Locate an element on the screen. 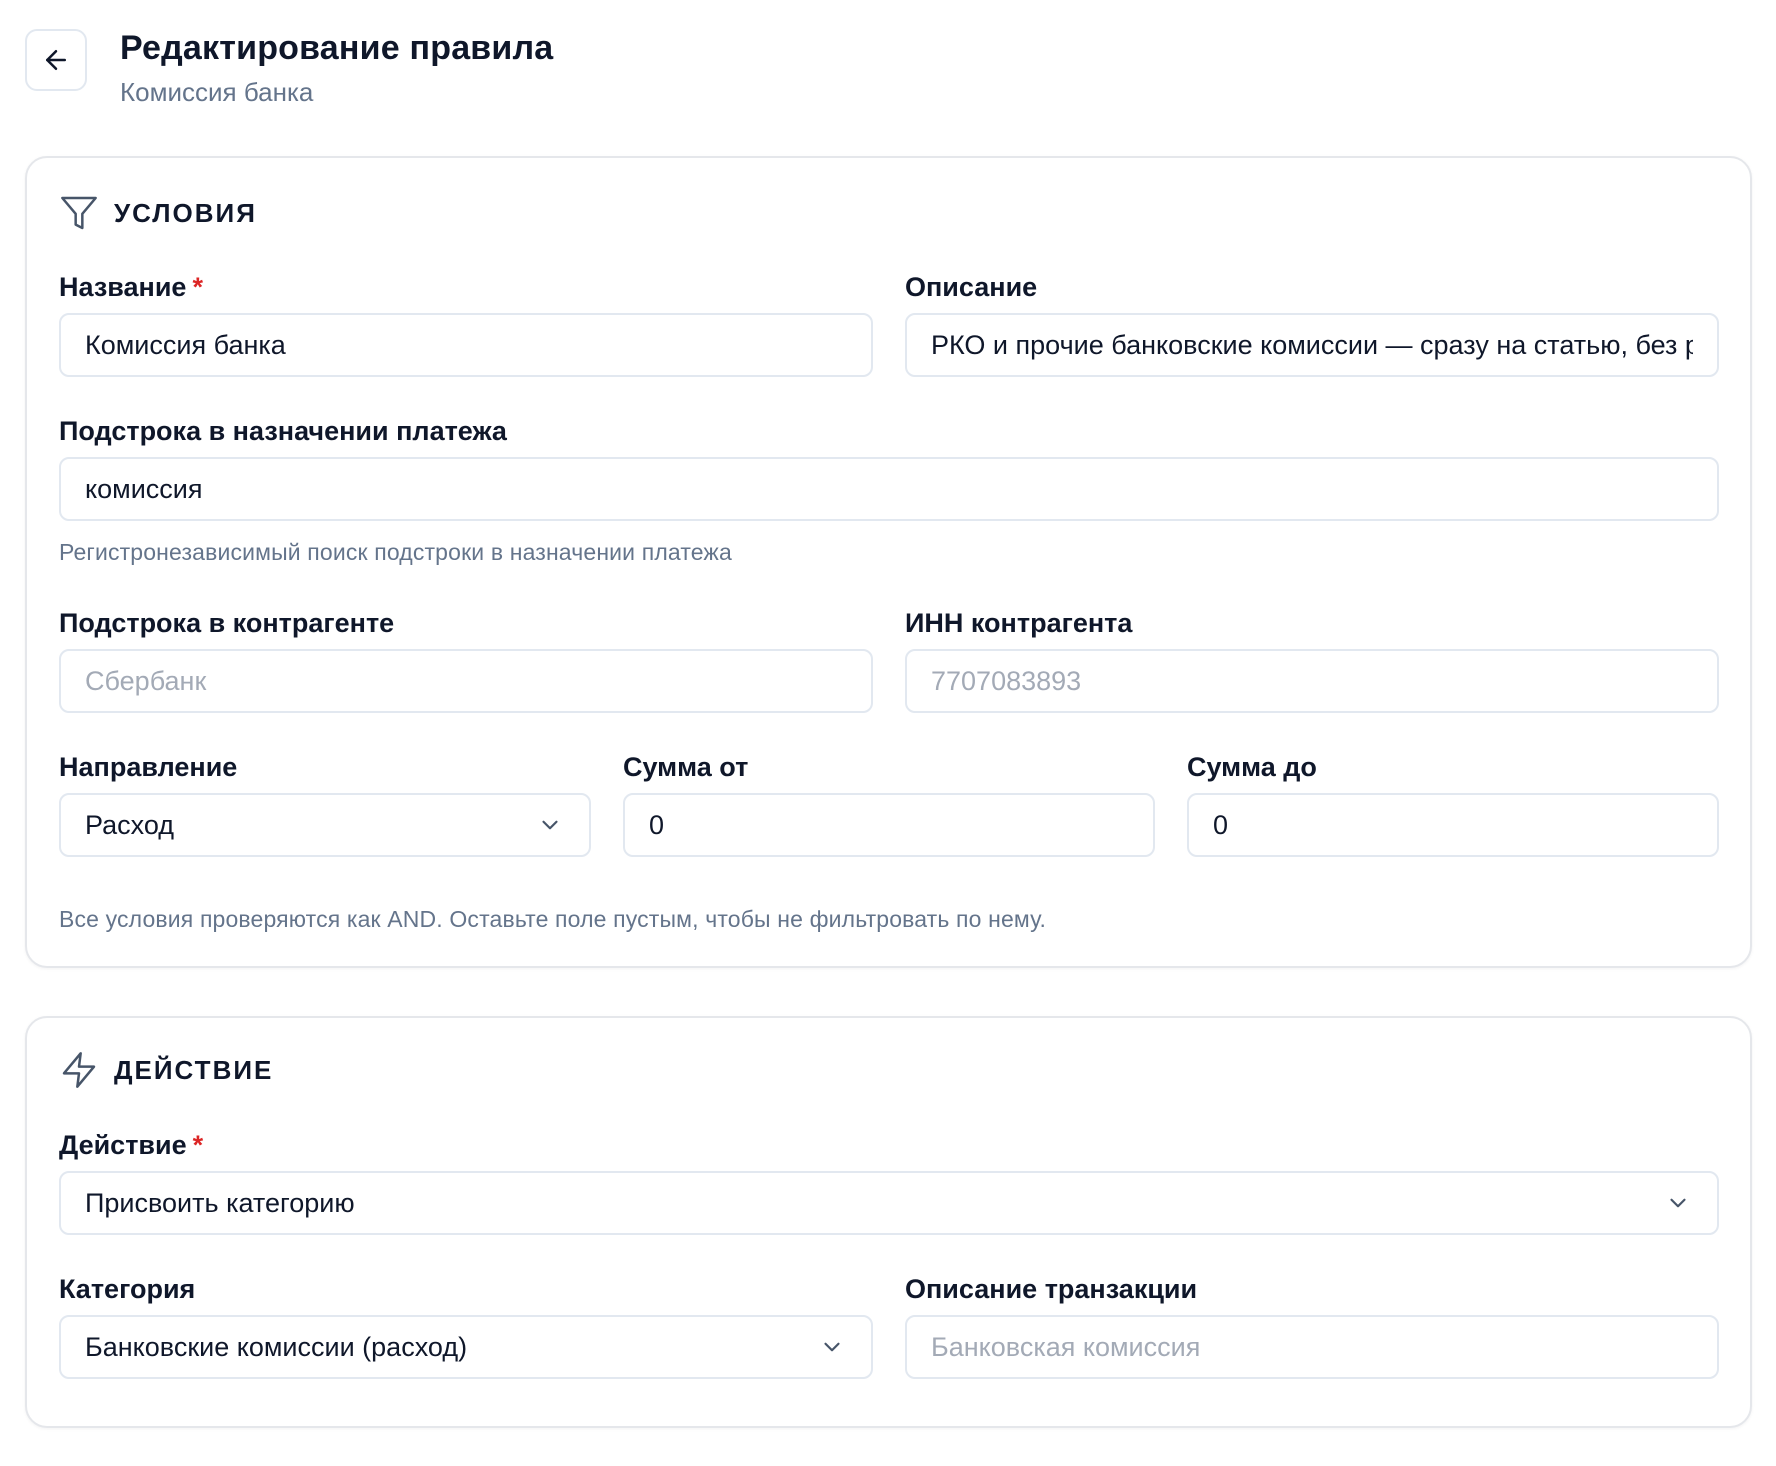 This screenshot has width=1776, height=1466. conditions-header: УСЛОВИЯ is located at coordinates (158, 213).